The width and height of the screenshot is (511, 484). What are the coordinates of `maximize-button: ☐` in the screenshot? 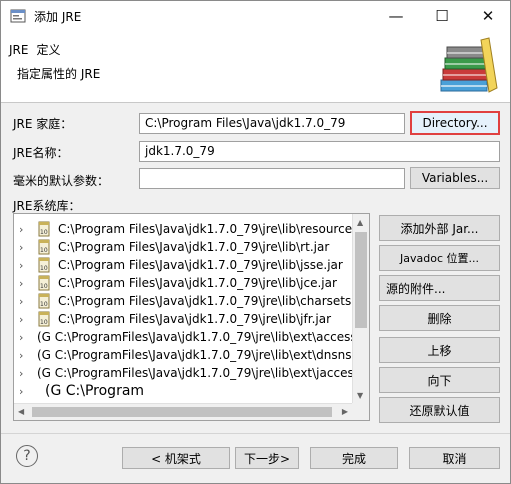 It's located at (442, 16).